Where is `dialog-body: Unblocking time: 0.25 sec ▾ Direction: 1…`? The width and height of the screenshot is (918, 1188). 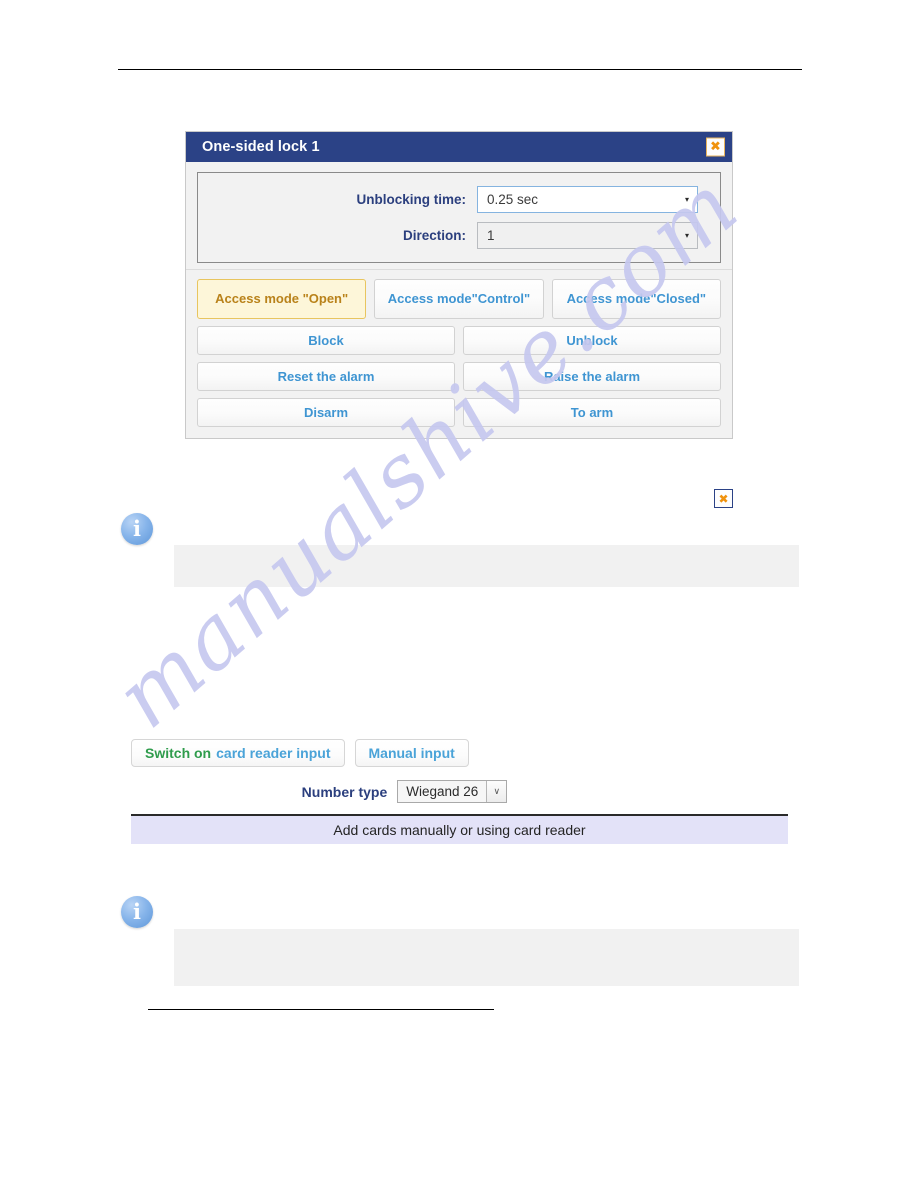 dialog-body: Unblocking time: 0.25 sec ▾ Direction: 1… is located at coordinates (459, 215).